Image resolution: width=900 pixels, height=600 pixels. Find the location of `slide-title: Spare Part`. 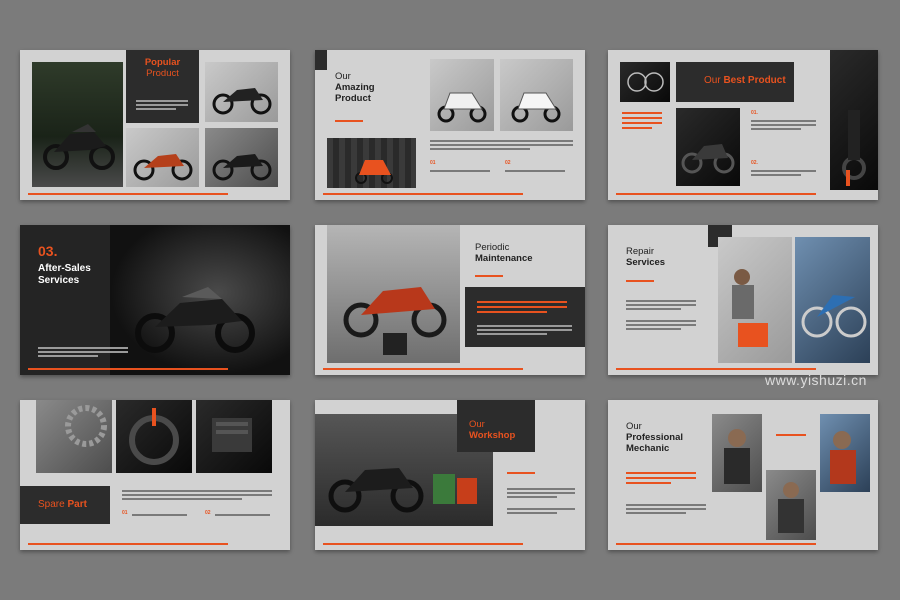

slide-title: Spare Part is located at coordinates (62, 505).